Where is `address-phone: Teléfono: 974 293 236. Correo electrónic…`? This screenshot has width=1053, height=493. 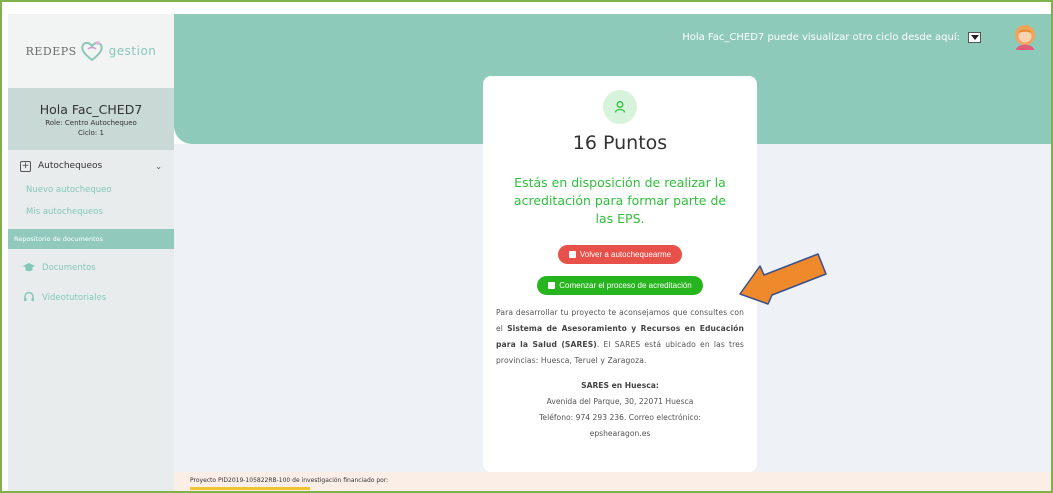 address-phone: Teléfono: 974 293 236. Correo electrónic… is located at coordinates (620, 417).